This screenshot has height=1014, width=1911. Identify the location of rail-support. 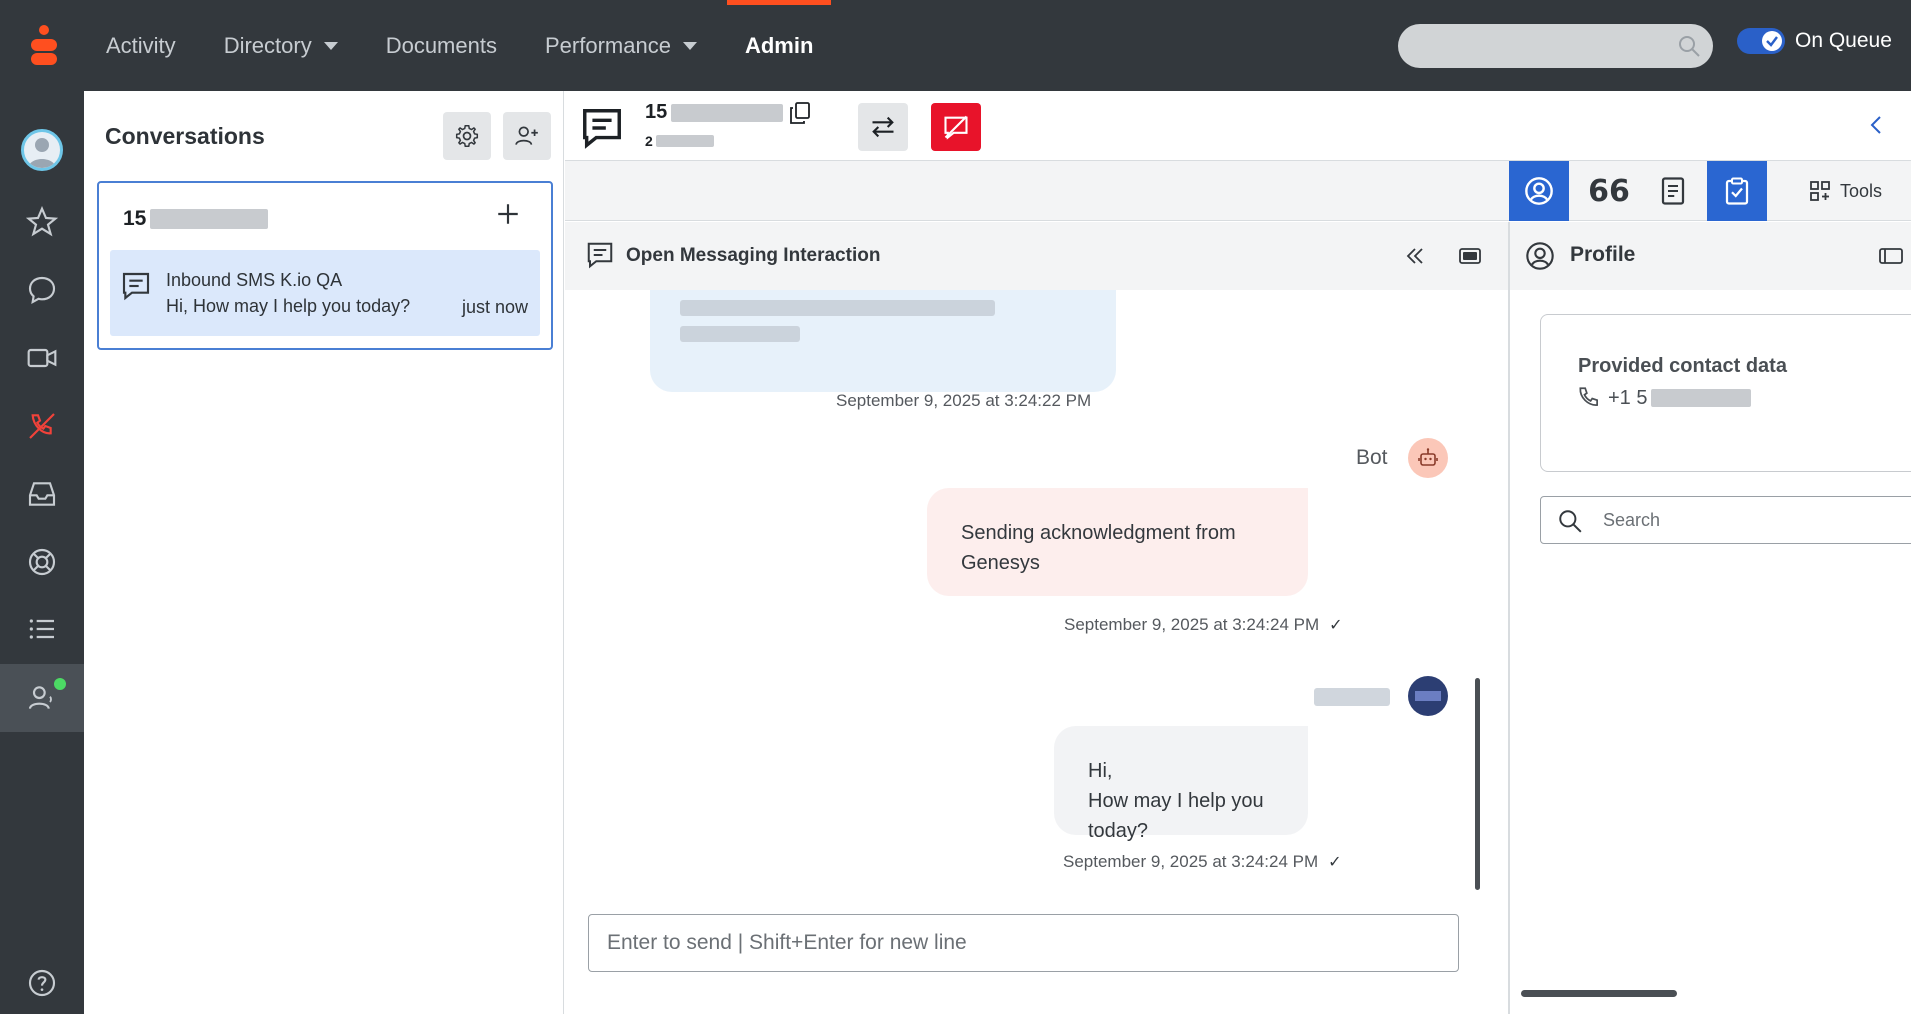
(42, 562).